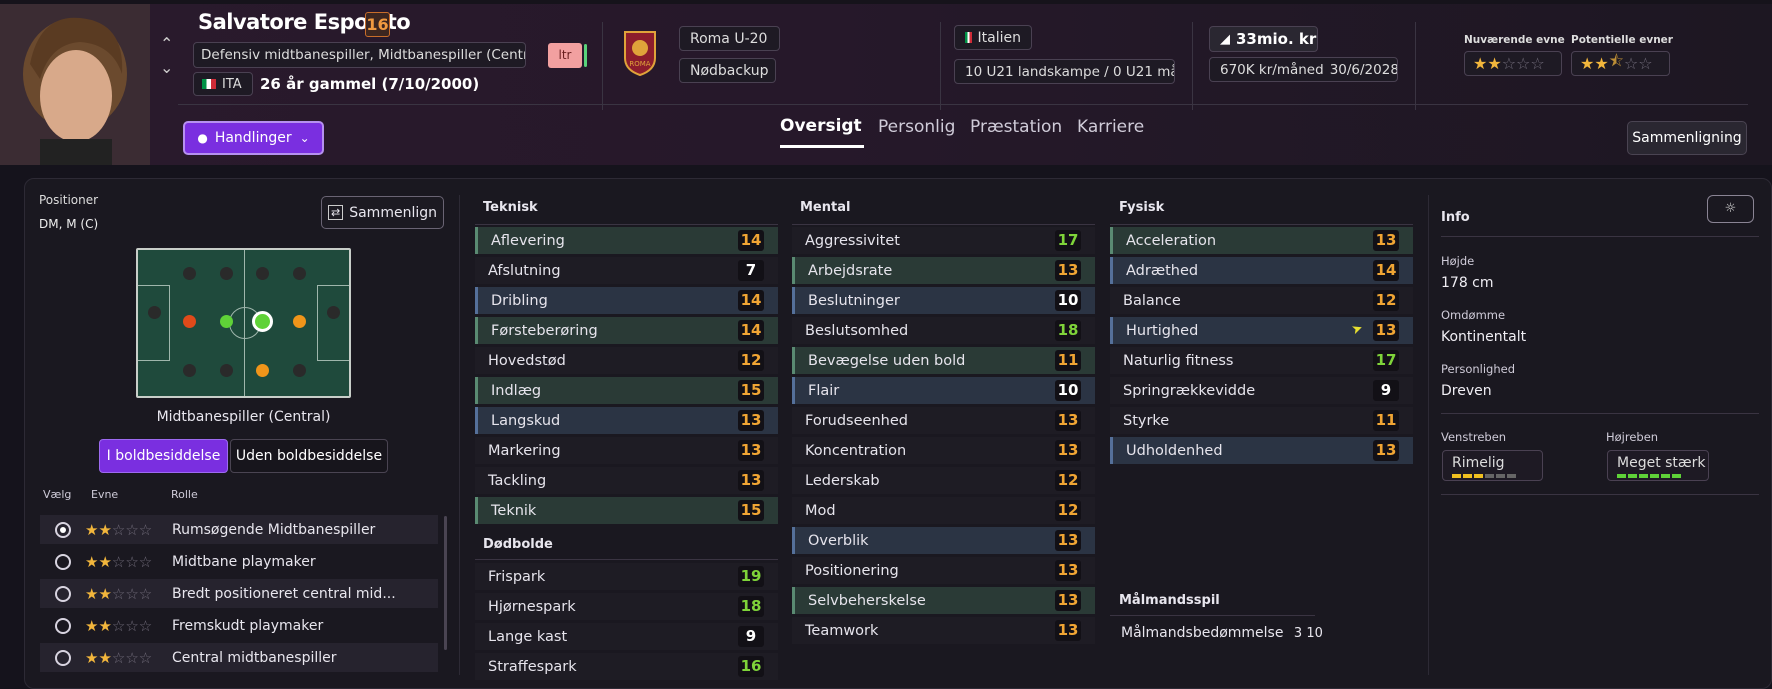 This screenshot has width=1772, height=689. I want to click on current-ability-label: Nuværende evne, so click(1514, 40).